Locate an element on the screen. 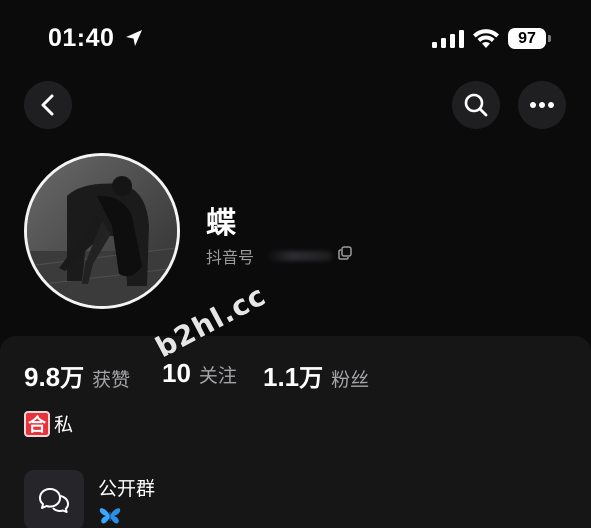 This screenshot has height=528, width=591. wifi-icon is located at coordinates (486, 38).